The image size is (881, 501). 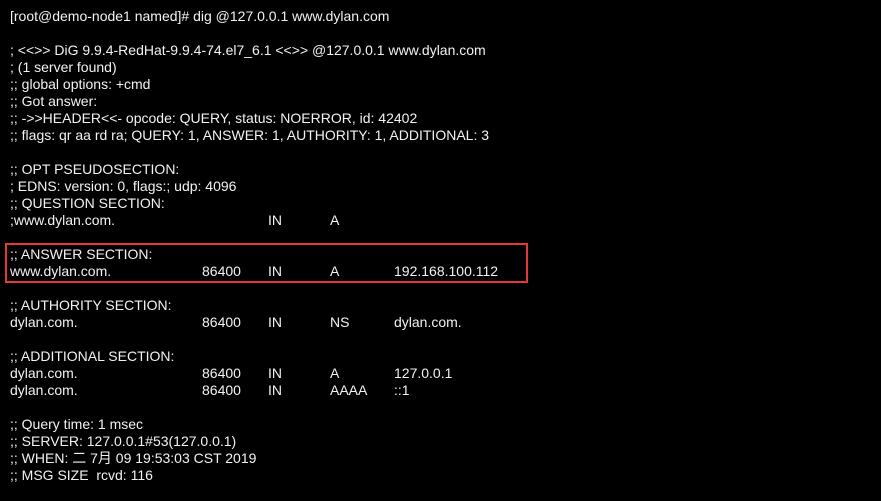 I want to click on got-answer-line: ;; Got answer:, so click(x=54, y=101).